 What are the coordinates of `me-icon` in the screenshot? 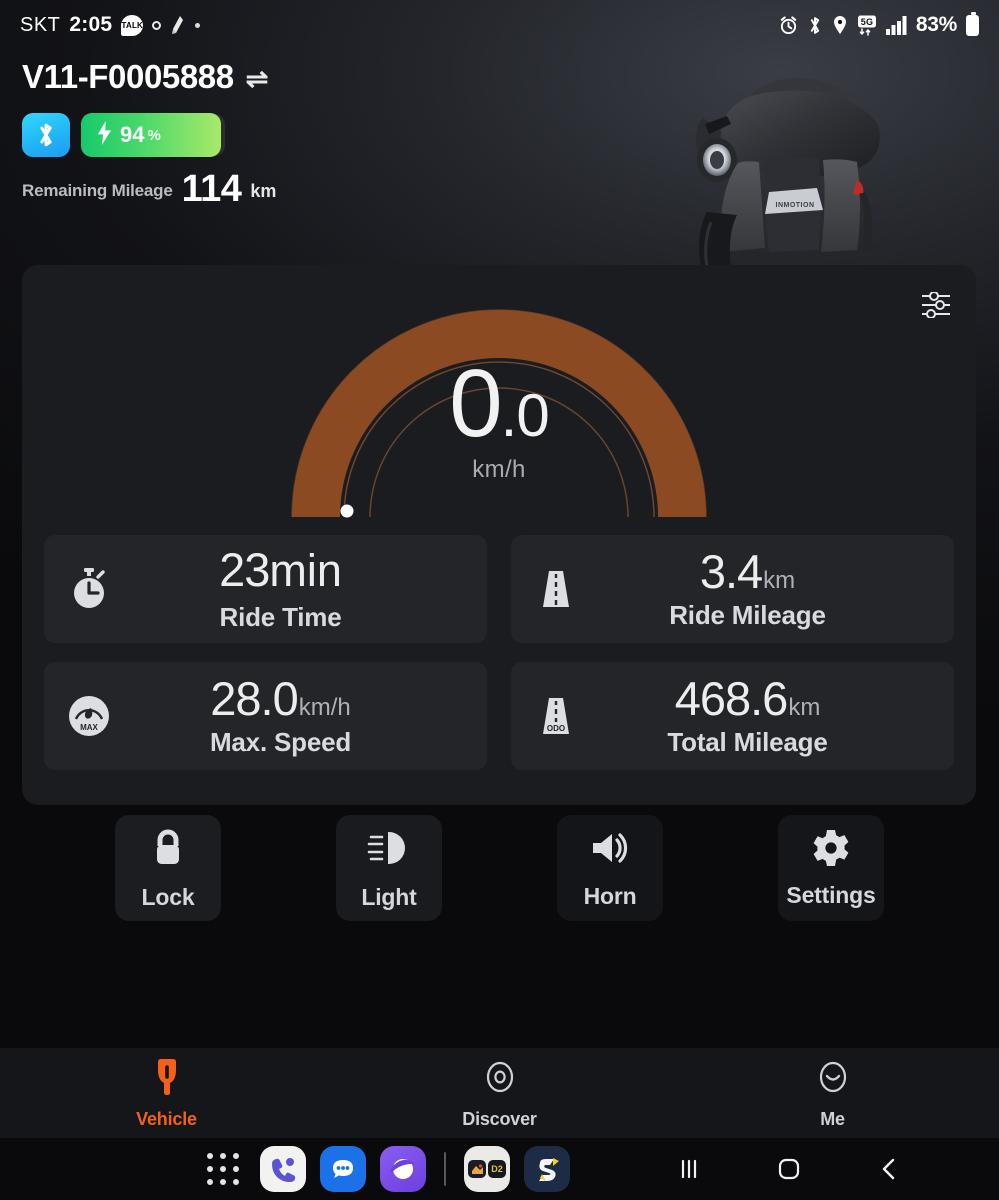 It's located at (833, 1079).